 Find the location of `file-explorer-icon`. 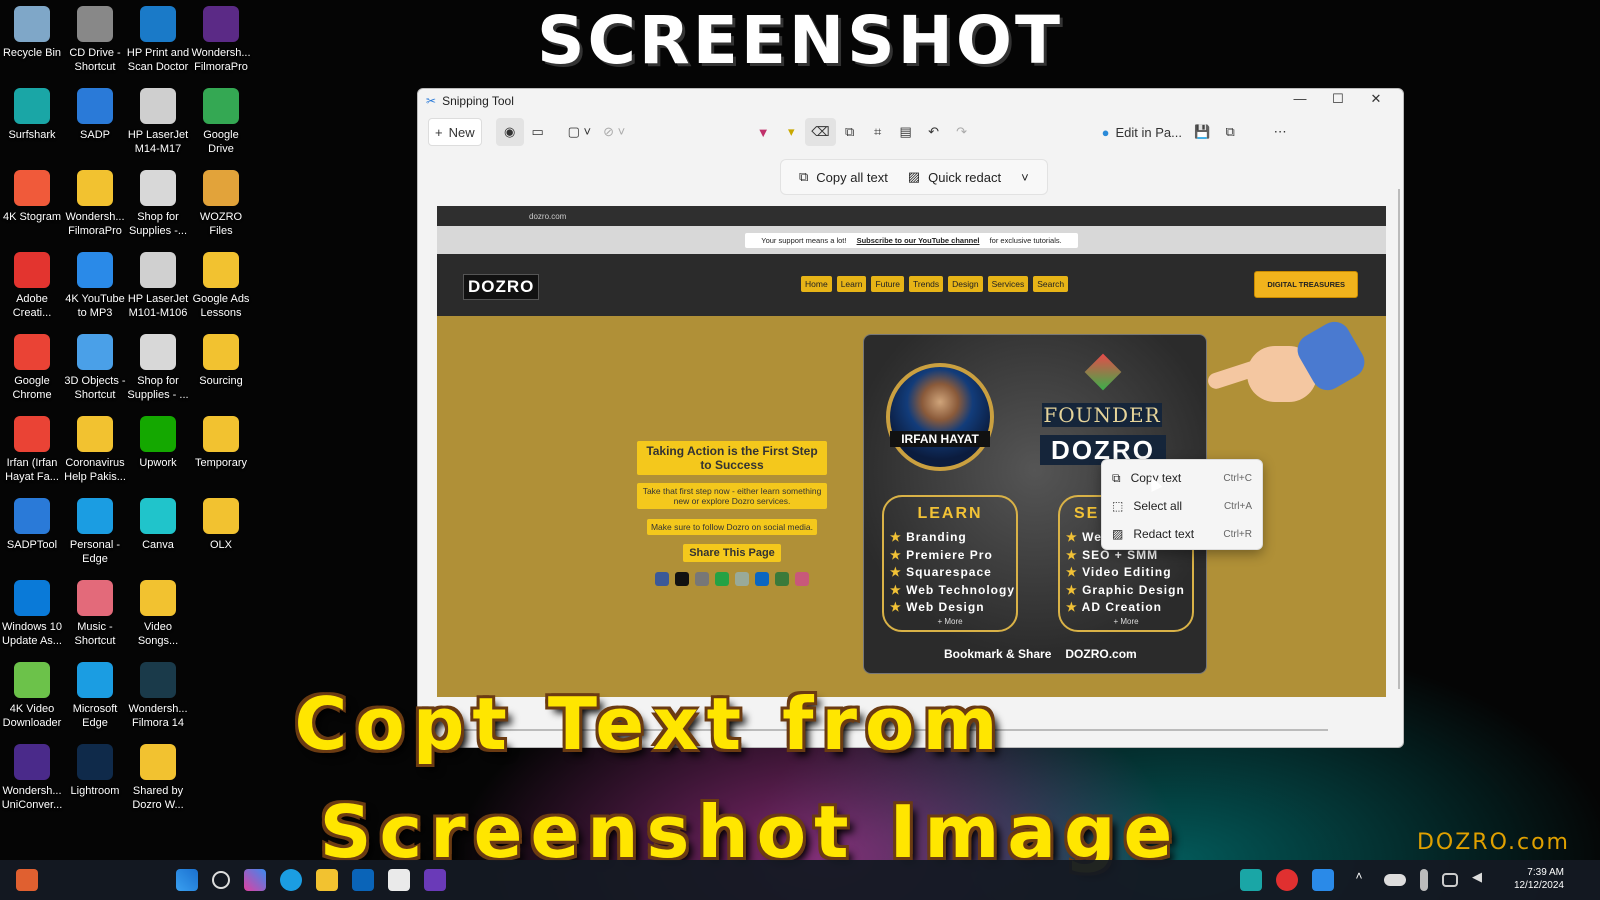

file-explorer-icon is located at coordinates (327, 880).